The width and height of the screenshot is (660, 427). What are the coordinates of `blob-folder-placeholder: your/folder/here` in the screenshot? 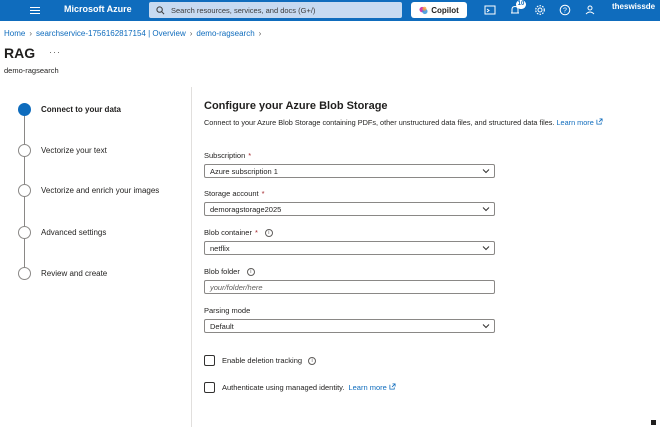 It's located at (236, 287).